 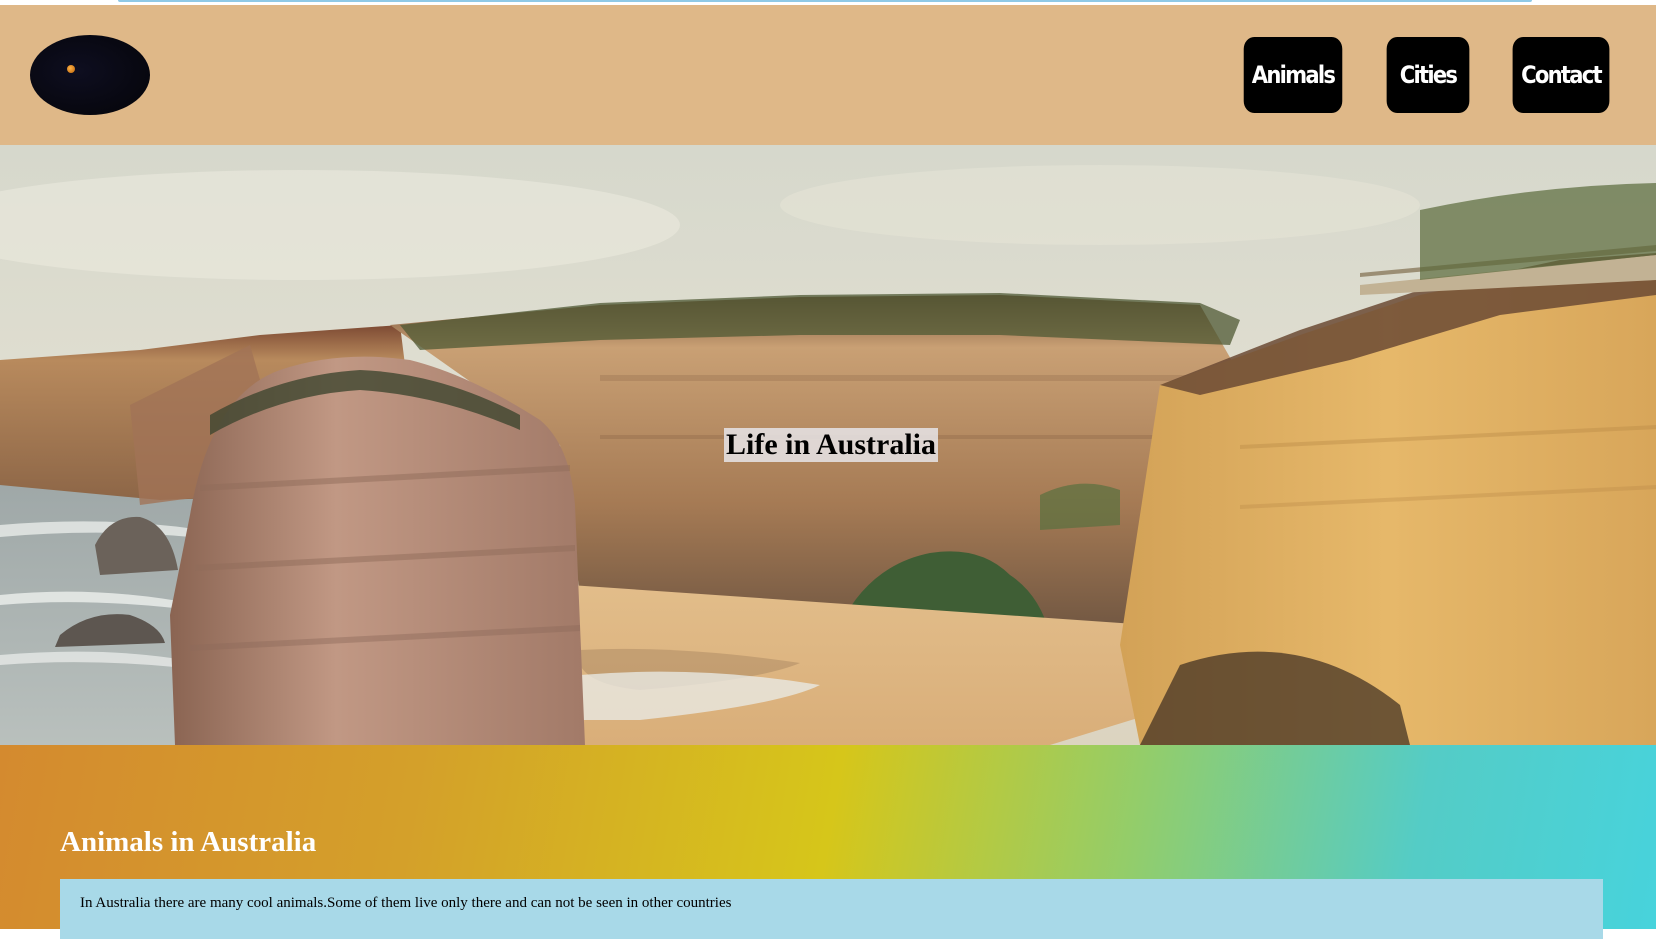 What do you see at coordinates (825, 1) in the screenshot?
I see `top-strip-line` at bounding box center [825, 1].